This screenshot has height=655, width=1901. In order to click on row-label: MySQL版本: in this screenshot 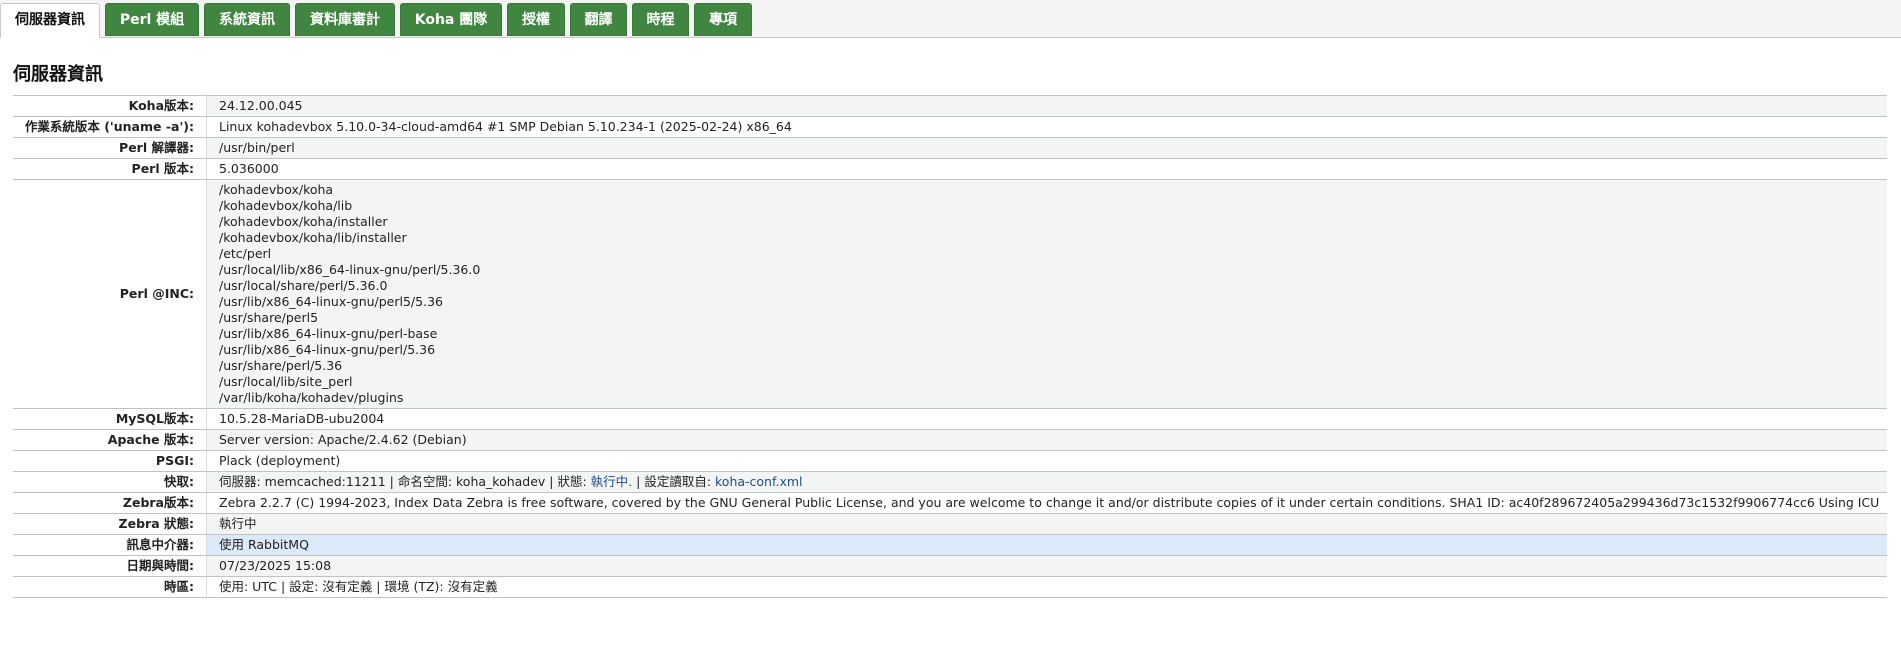, I will do `click(110, 419)`.